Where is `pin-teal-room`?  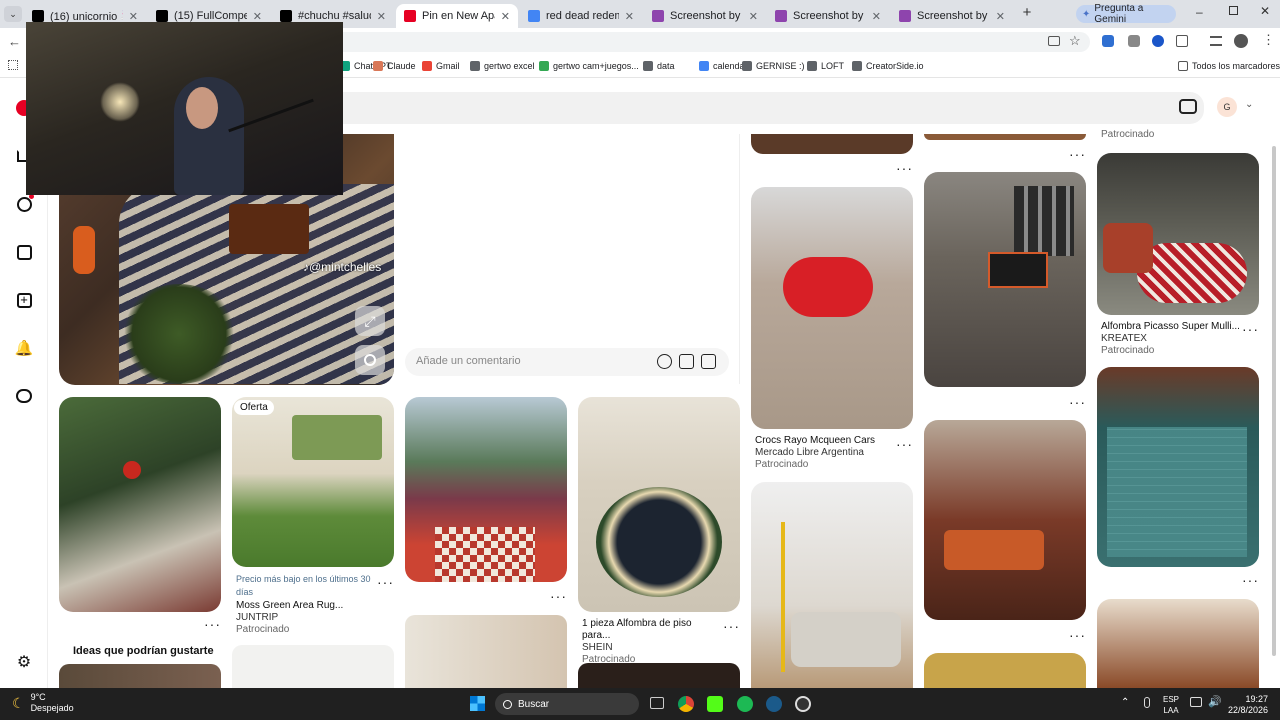 pin-teal-room is located at coordinates (1178, 467).